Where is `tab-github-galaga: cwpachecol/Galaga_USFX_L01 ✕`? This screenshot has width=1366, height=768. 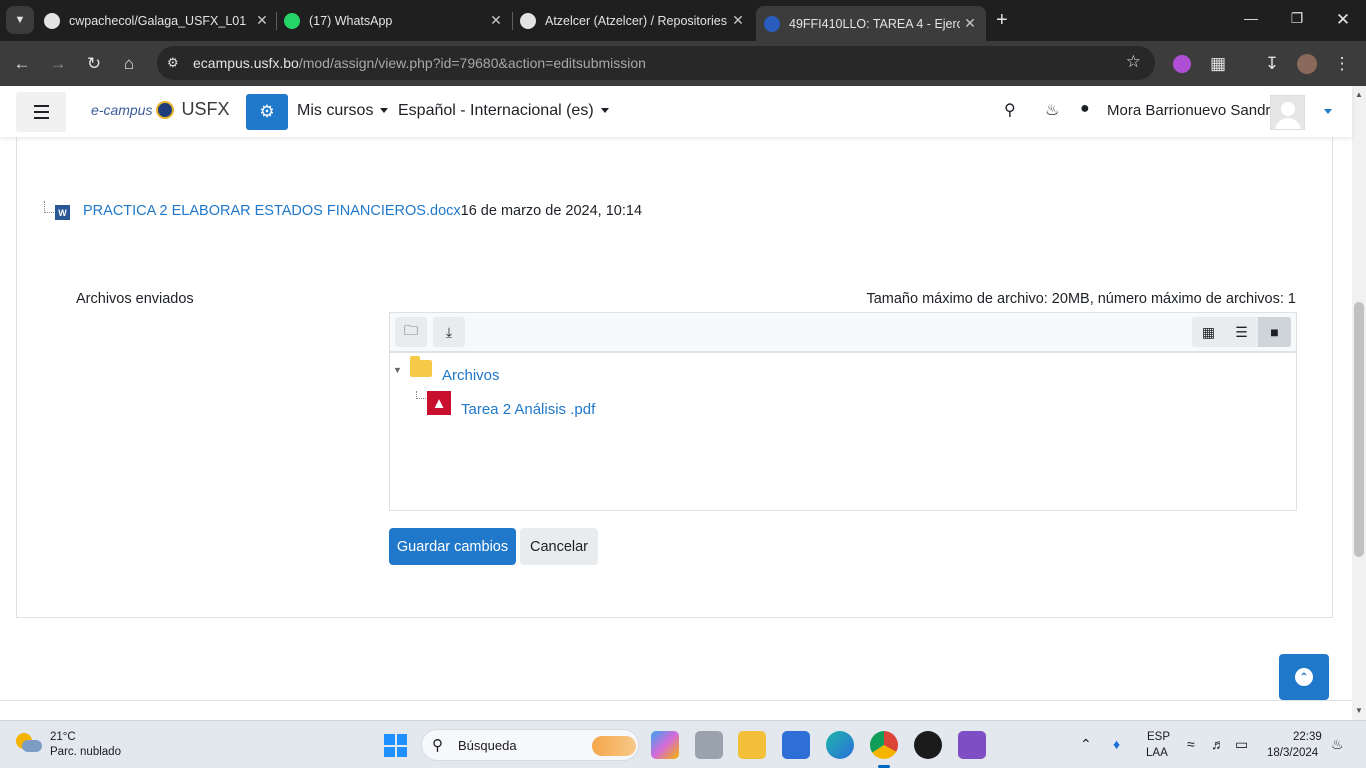 tab-github-galaga: cwpachecol/Galaga_USFX_L01 ✕ is located at coordinates (158, 20).